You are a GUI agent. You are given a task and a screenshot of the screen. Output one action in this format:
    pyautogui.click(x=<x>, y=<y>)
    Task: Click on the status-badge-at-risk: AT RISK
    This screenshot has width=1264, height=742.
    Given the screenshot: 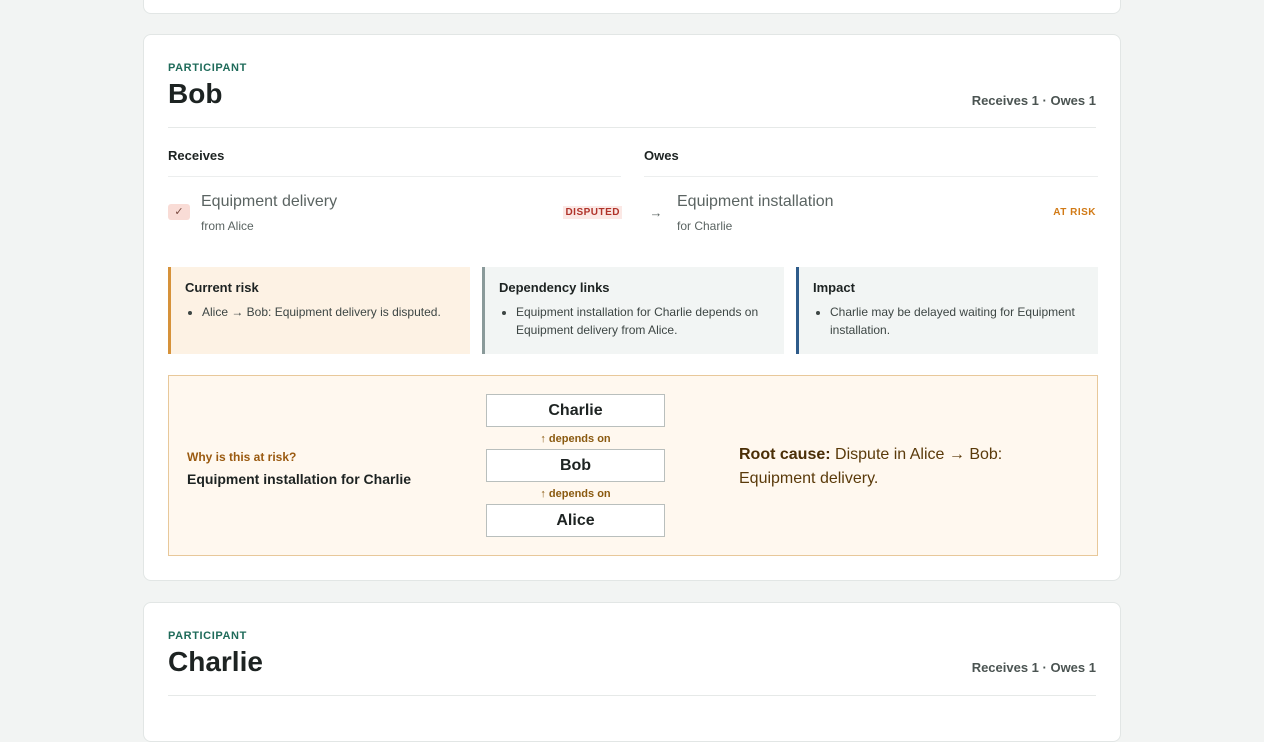 What is the action you would take?
    pyautogui.click(x=1074, y=212)
    